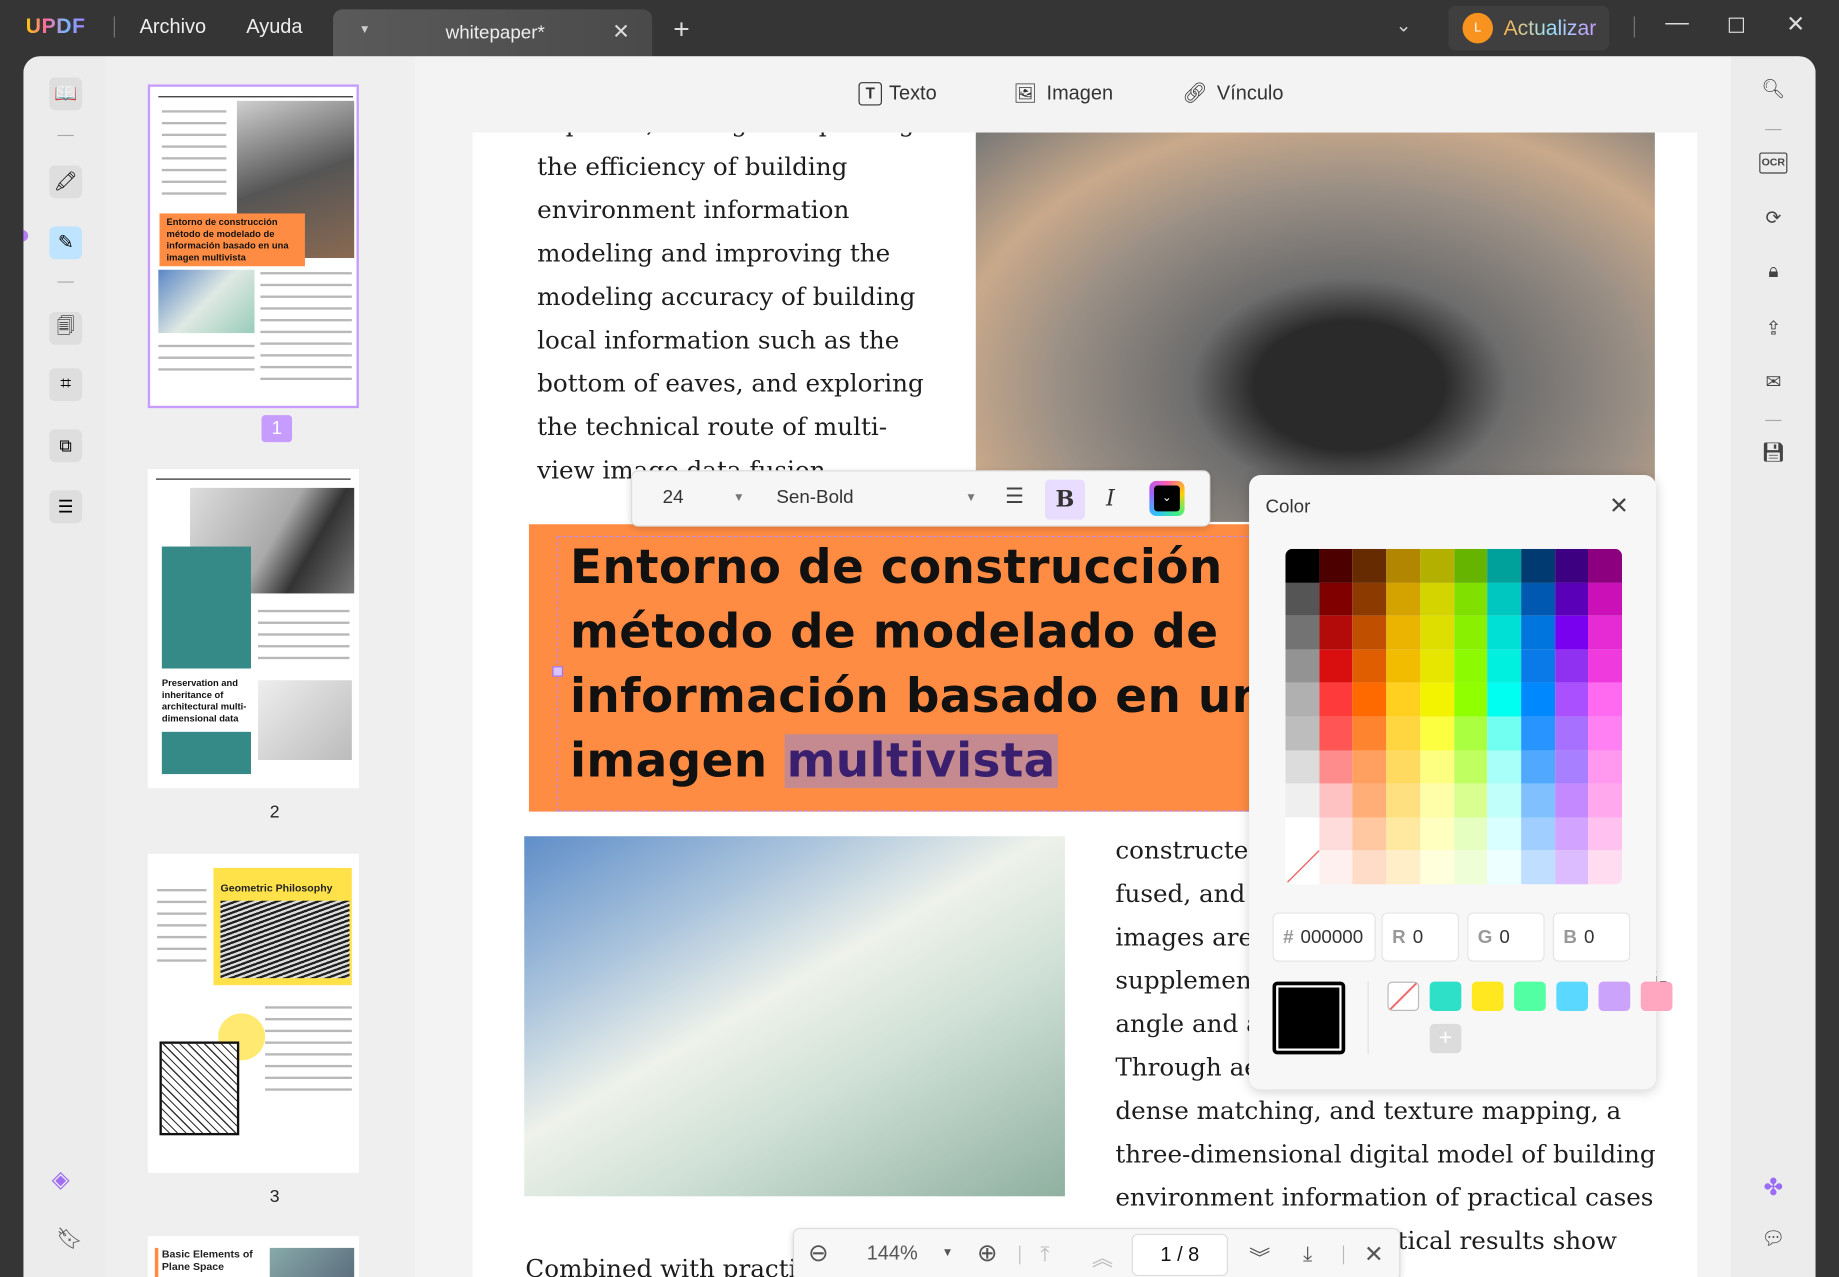 The height and width of the screenshot is (1277, 1839). What do you see at coordinates (1374, 1254) in the screenshot?
I see `close-zoom-bar-icon: ✕` at bounding box center [1374, 1254].